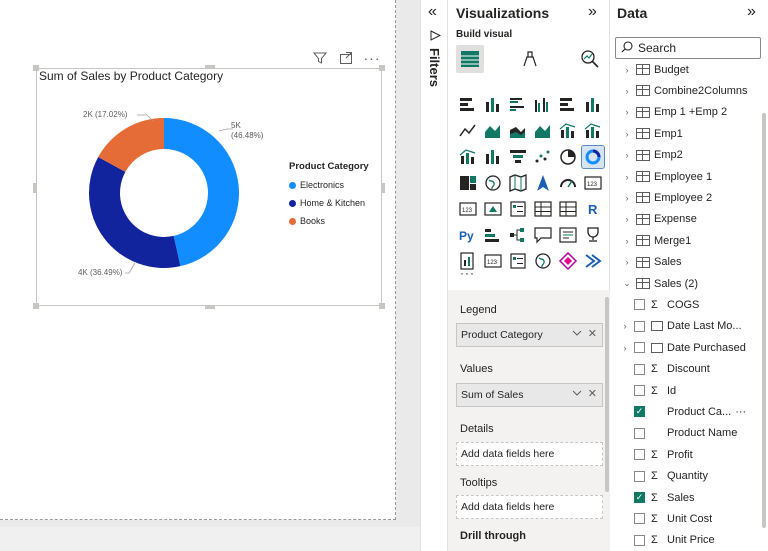 The height and width of the screenshot is (551, 768). What do you see at coordinates (543, 131) in the screenshot?
I see `ribbon-chart-icon` at bounding box center [543, 131].